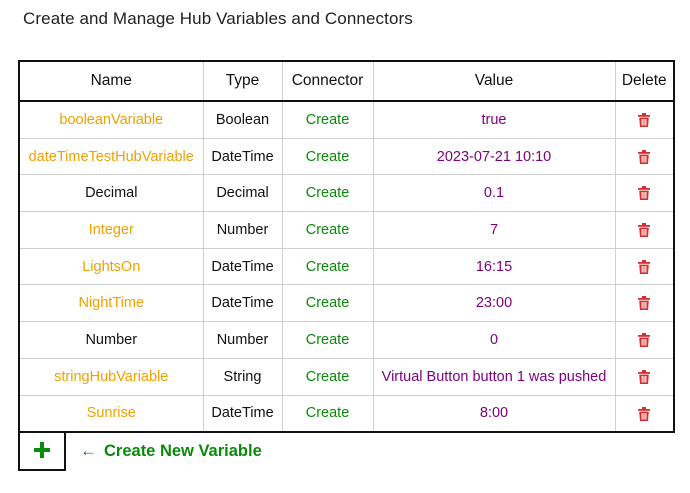 This screenshot has height=493, width=690. I want to click on variable-value: 0, so click(494, 340).